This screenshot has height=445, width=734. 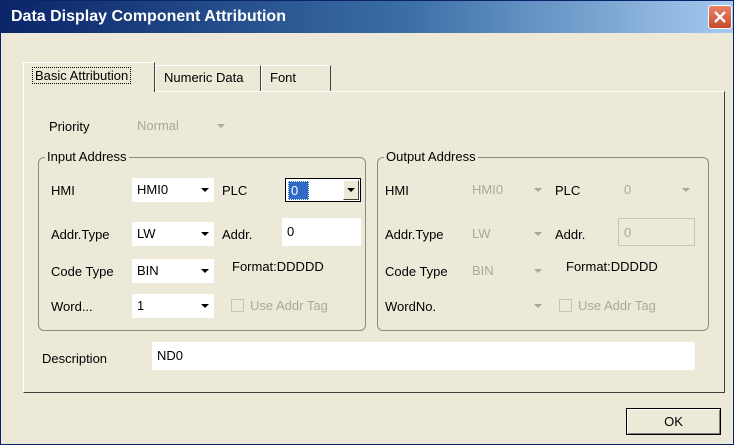 I want to click on input-address-title: Input Address, so click(x=87, y=156).